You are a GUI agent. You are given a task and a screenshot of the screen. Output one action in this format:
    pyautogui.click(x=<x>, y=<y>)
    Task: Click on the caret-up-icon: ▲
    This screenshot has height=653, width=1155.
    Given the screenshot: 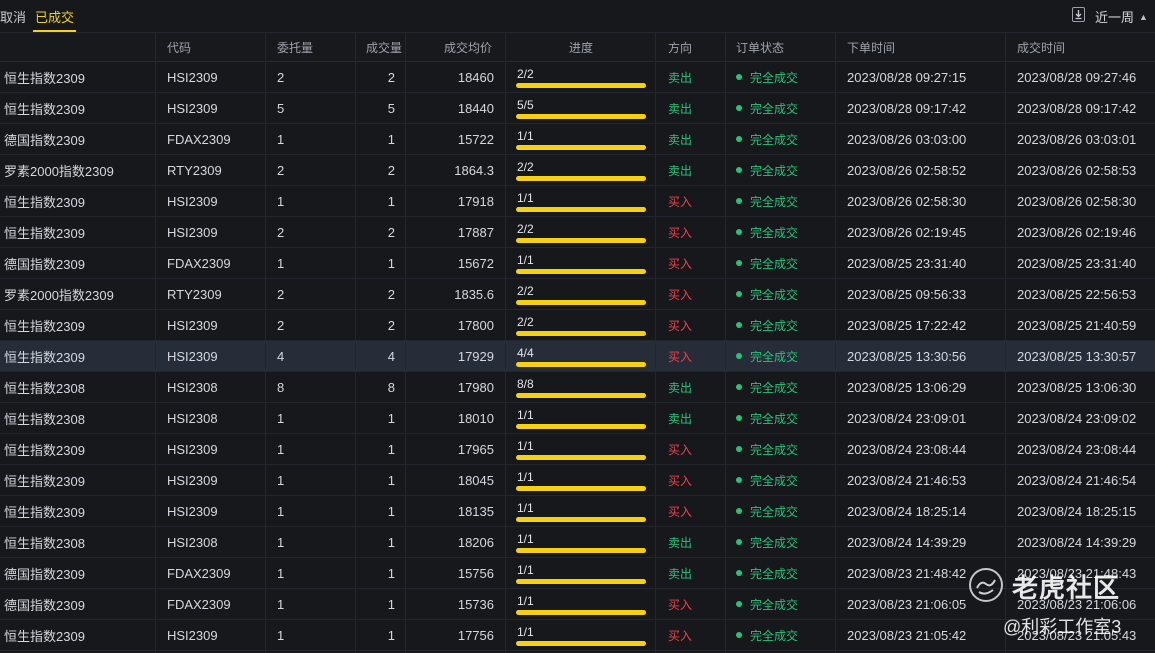 What is the action you would take?
    pyautogui.click(x=1143, y=17)
    